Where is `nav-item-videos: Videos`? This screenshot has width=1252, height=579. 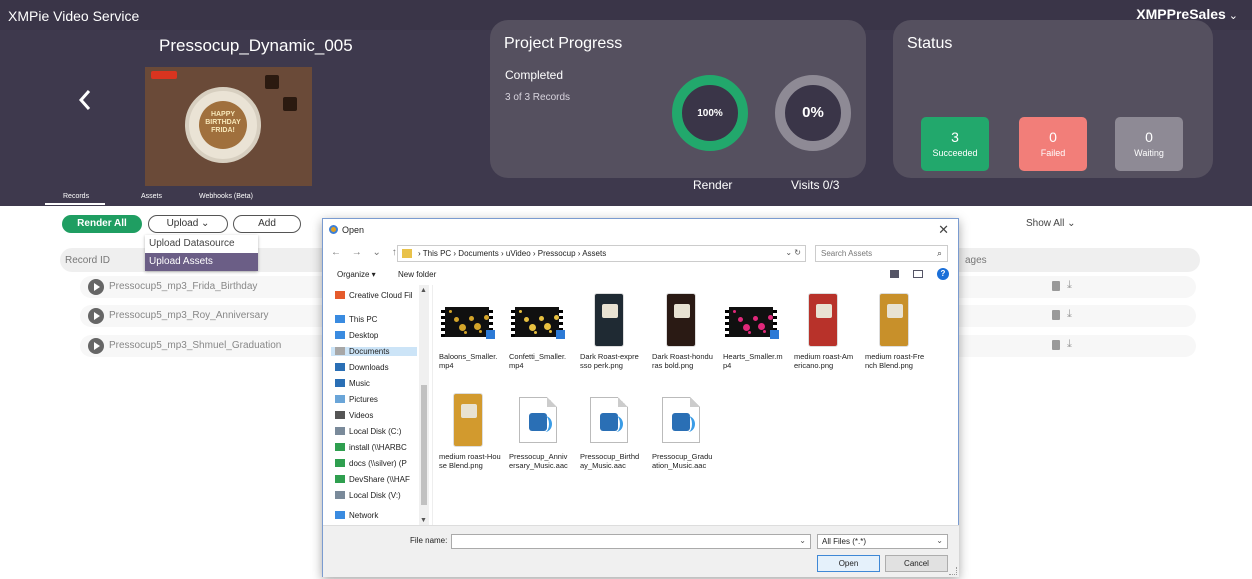
nav-item-videos: Videos is located at coordinates (354, 415).